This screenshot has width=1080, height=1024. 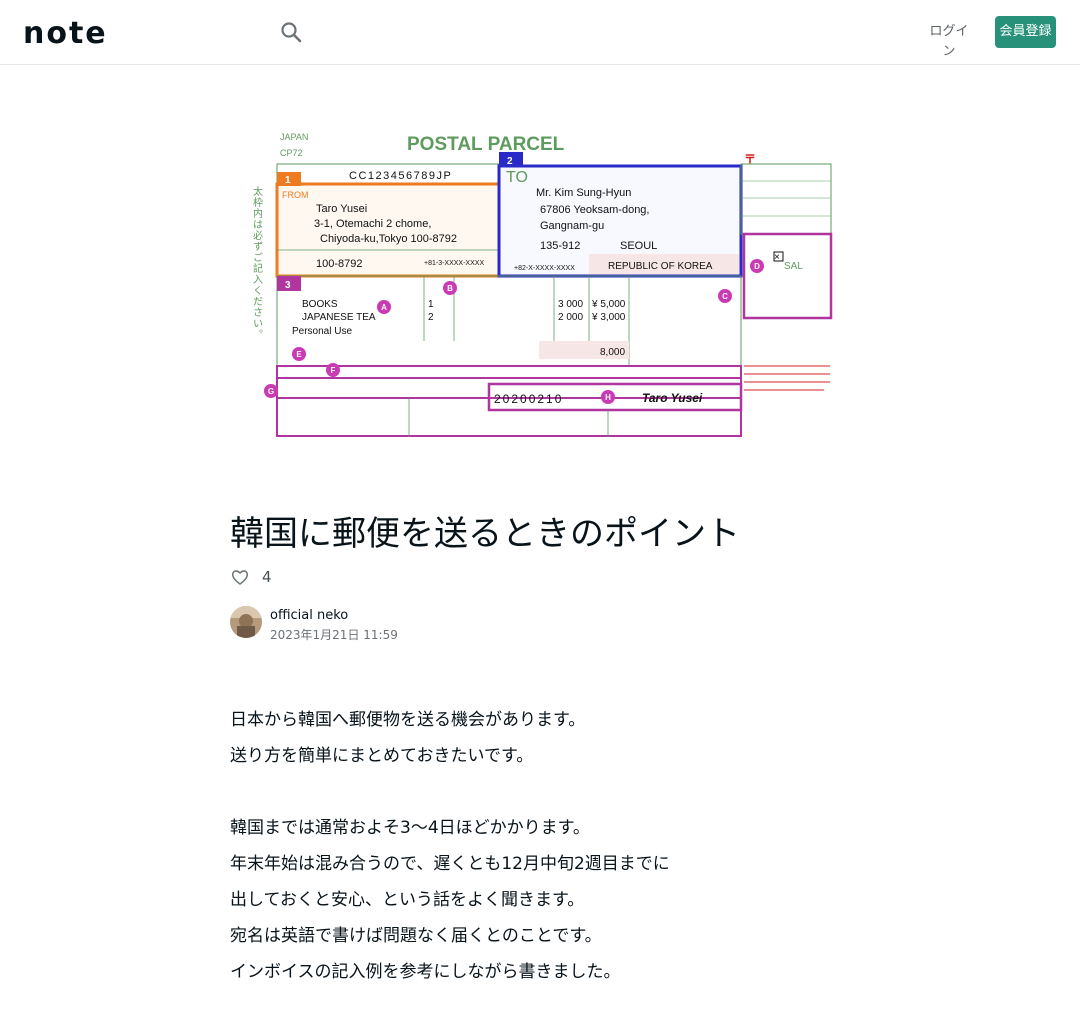 I want to click on paragraph: 送り方を簡単にまとめておきたいです。, so click(x=382, y=756).